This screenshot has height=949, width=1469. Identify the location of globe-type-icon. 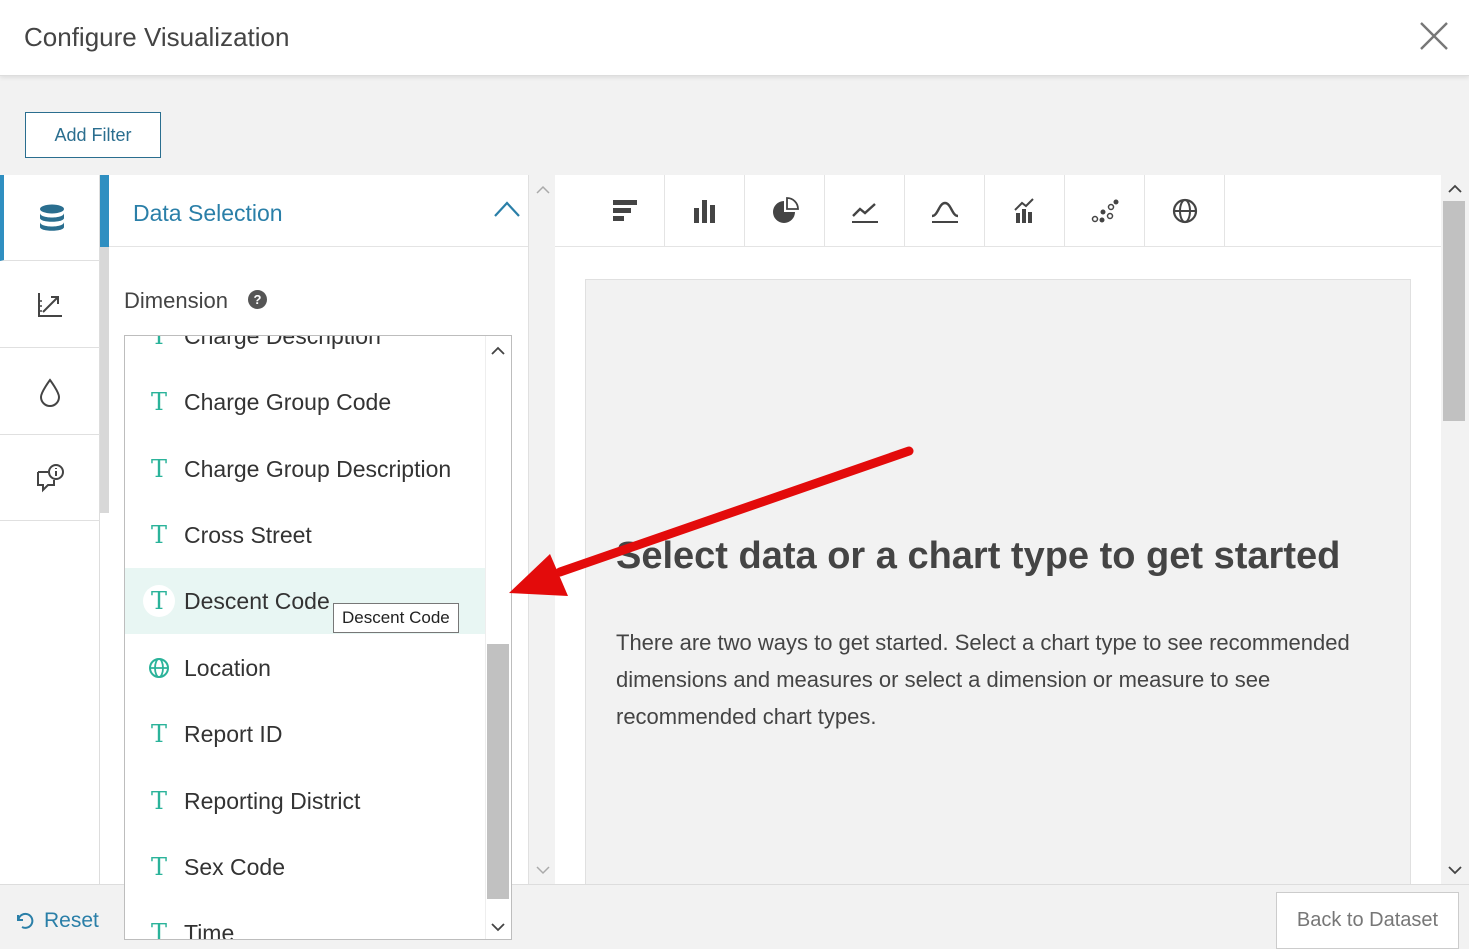
(159, 668).